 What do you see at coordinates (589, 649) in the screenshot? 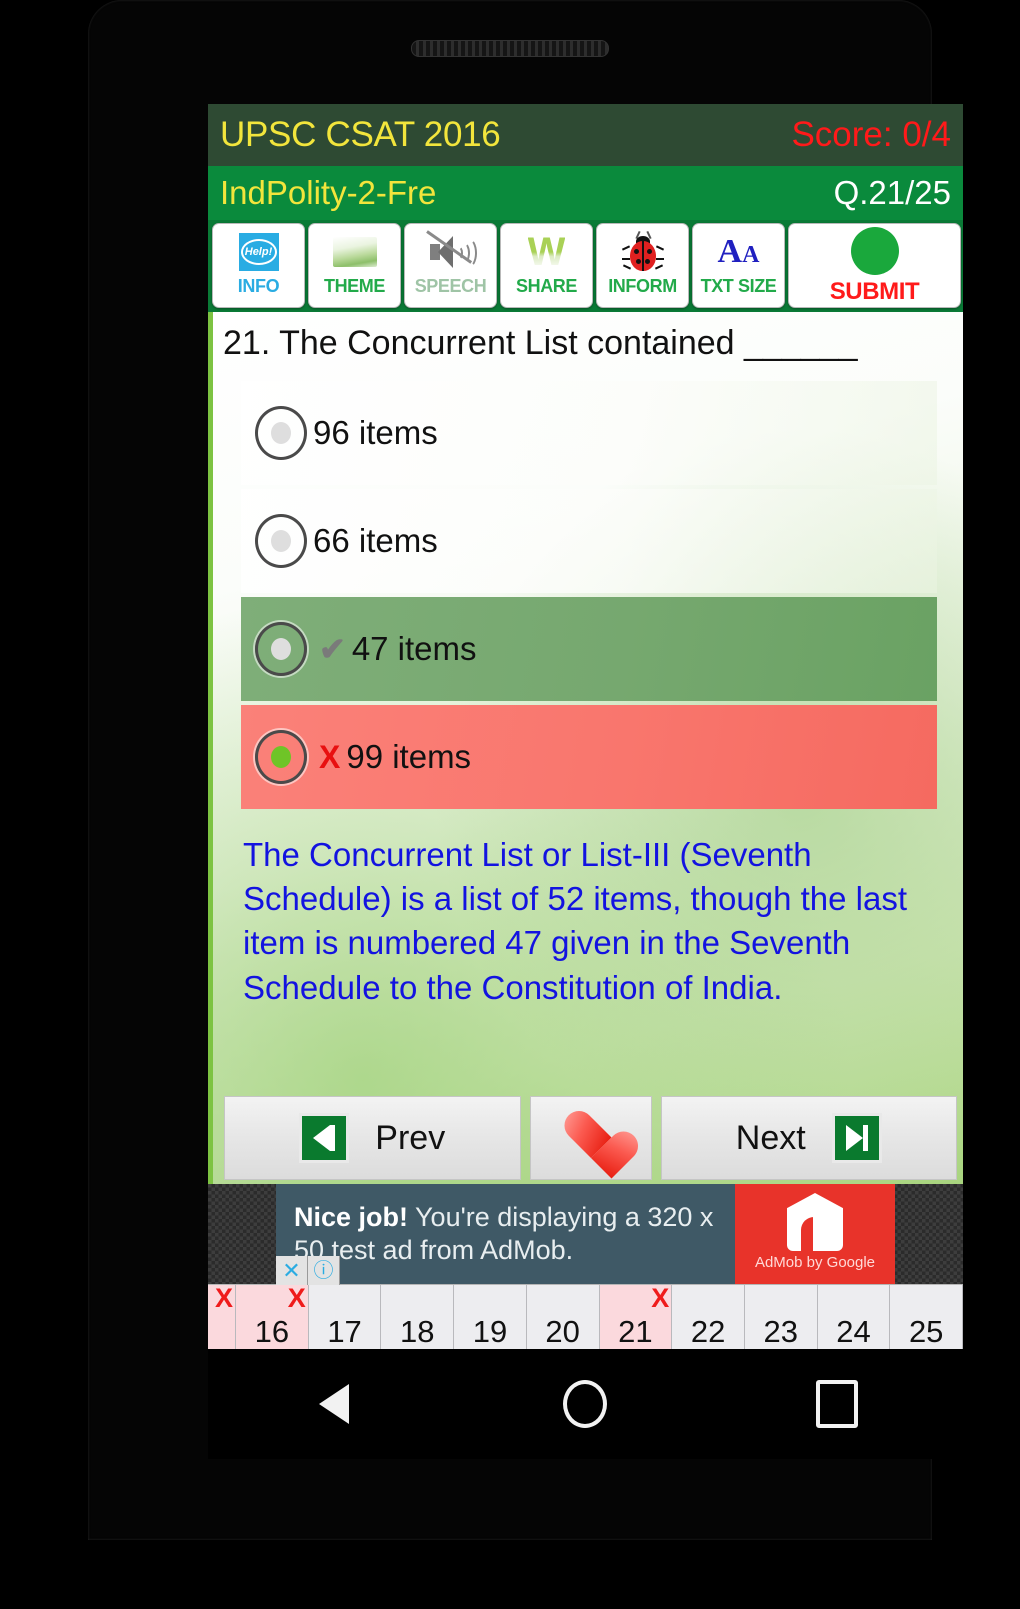
I see `option-row-correct: ✔ 47 items` at bounding box center [589, 649].